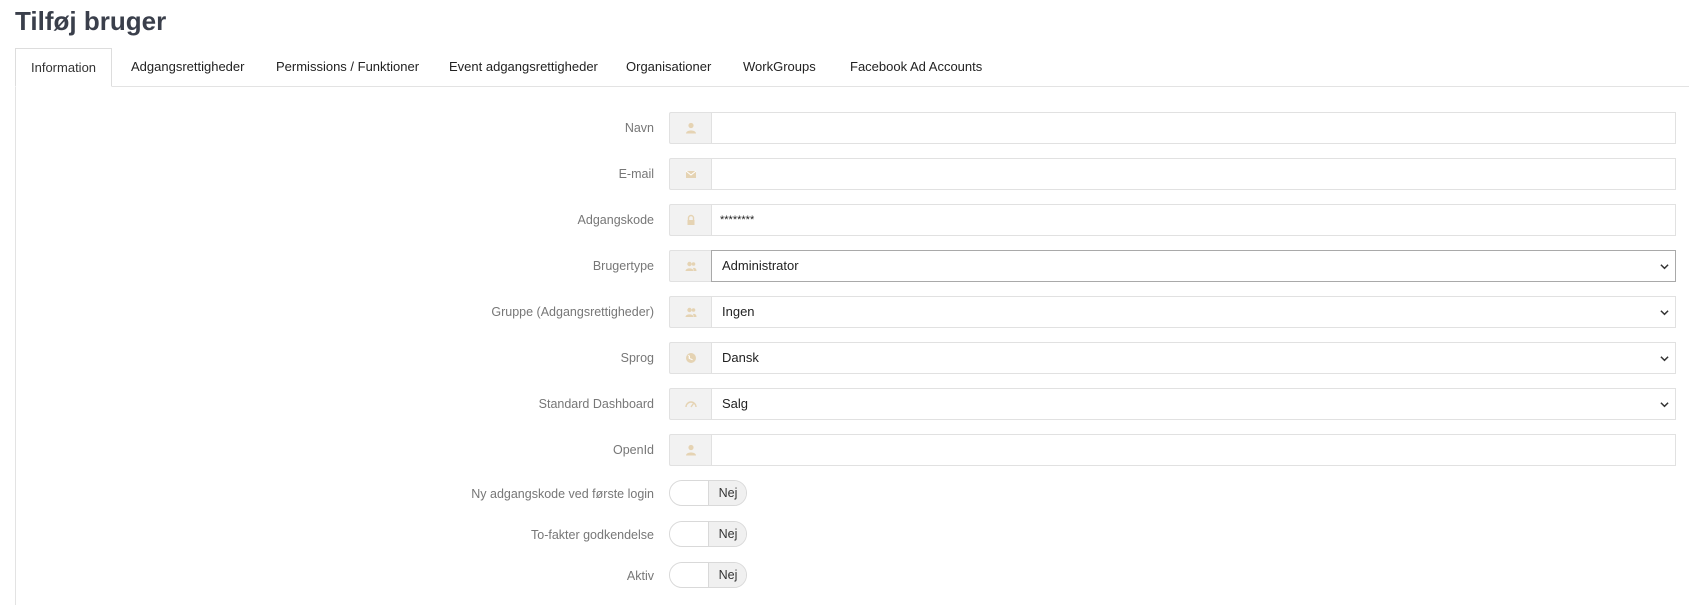 This screenshot has height=605, width=1689. I want to click on tab-facebook-ad-accounts: Facebook Ad Accounts, so click(916, 67).